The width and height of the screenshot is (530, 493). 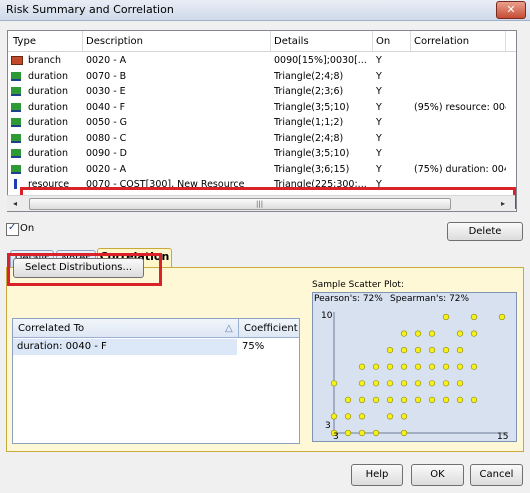 I want to click on horizontal-scrollbar: ◂ ||| ▸, so click(x=261, y=203).